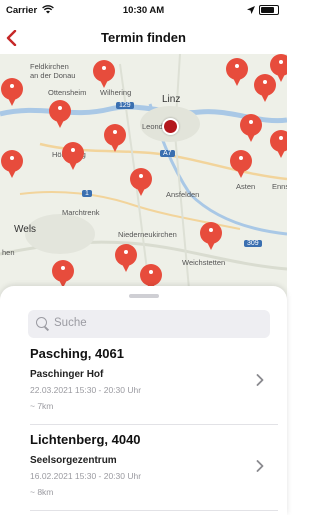  What do you see at coordinates (279, 186) in the screenshot?
I see `map-label-enns: Enns` at bounding box center [279, 186].